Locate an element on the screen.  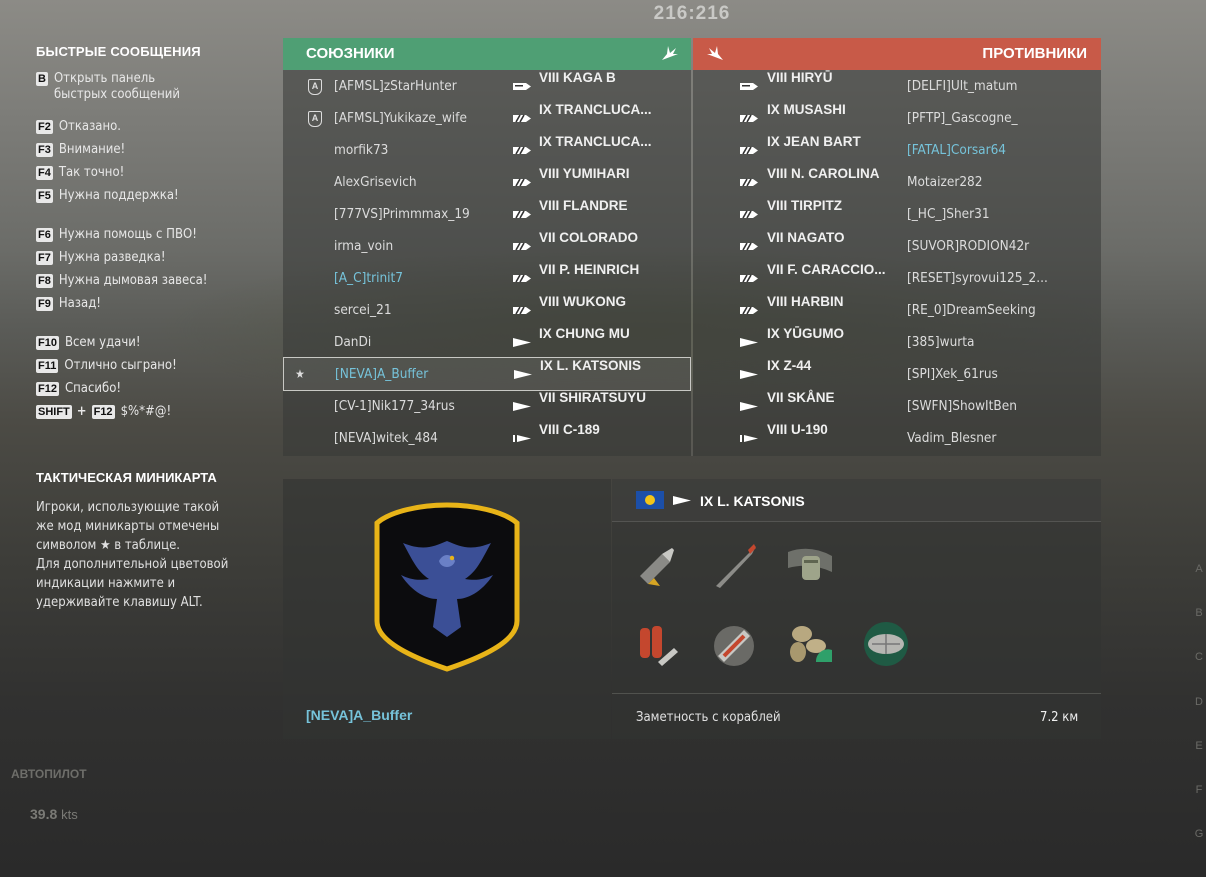
speed-indicator: 39.8 kts is located at coordinates (54, 814).